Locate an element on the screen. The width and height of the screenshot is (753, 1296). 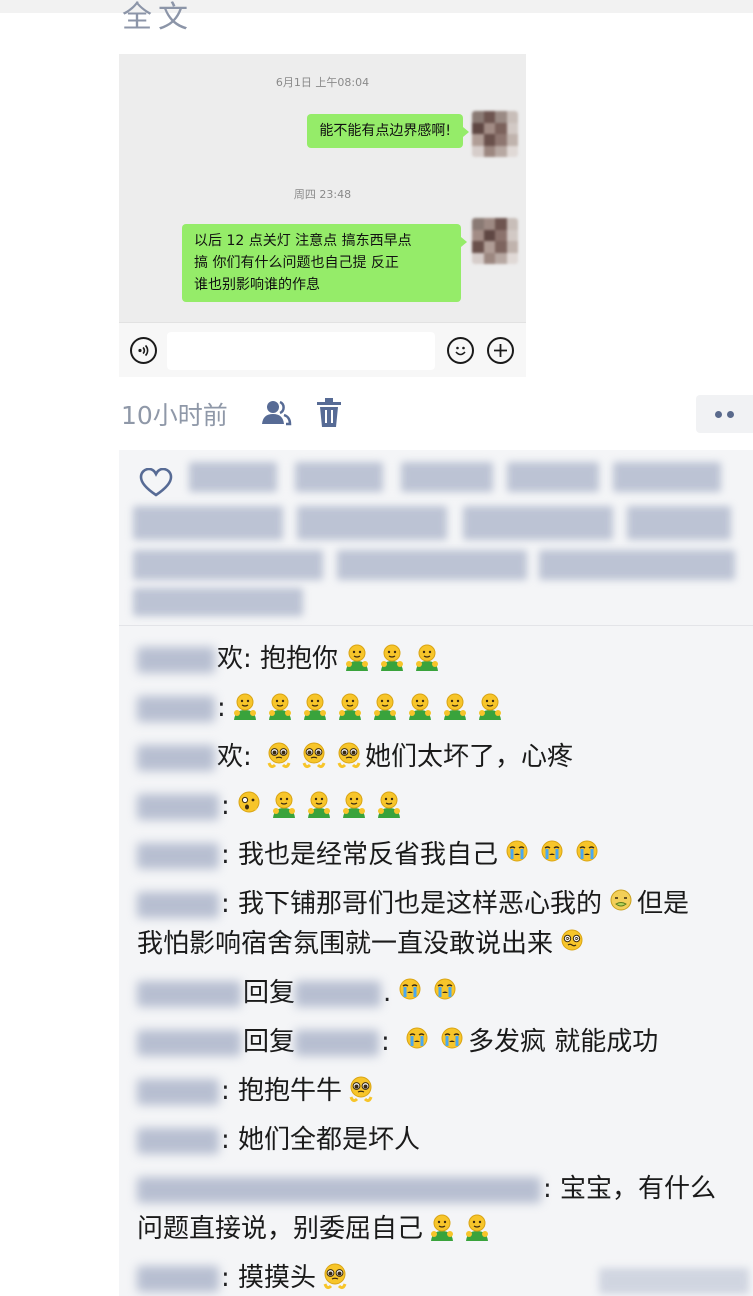
comment-row: 回复: 多发疯 就能成功 is located at coordinates (397, 1042).